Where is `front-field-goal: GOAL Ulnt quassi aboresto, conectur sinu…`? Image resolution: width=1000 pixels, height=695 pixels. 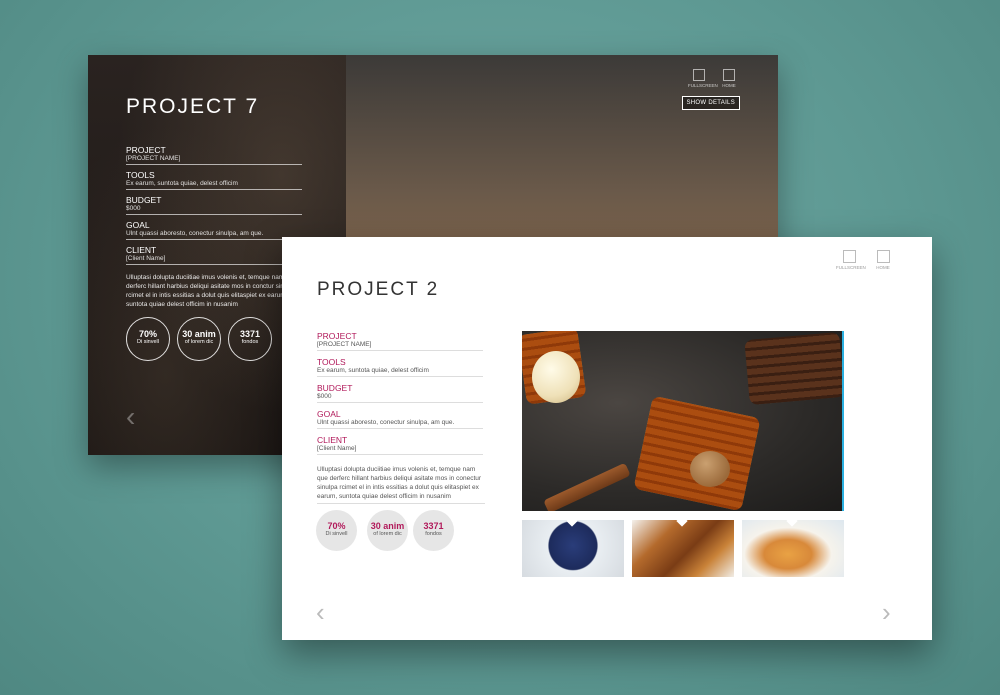
front-field-goal: GOAL Ulnt quassi aboresto, conectur sinu… is located at coordinates (400, 419).